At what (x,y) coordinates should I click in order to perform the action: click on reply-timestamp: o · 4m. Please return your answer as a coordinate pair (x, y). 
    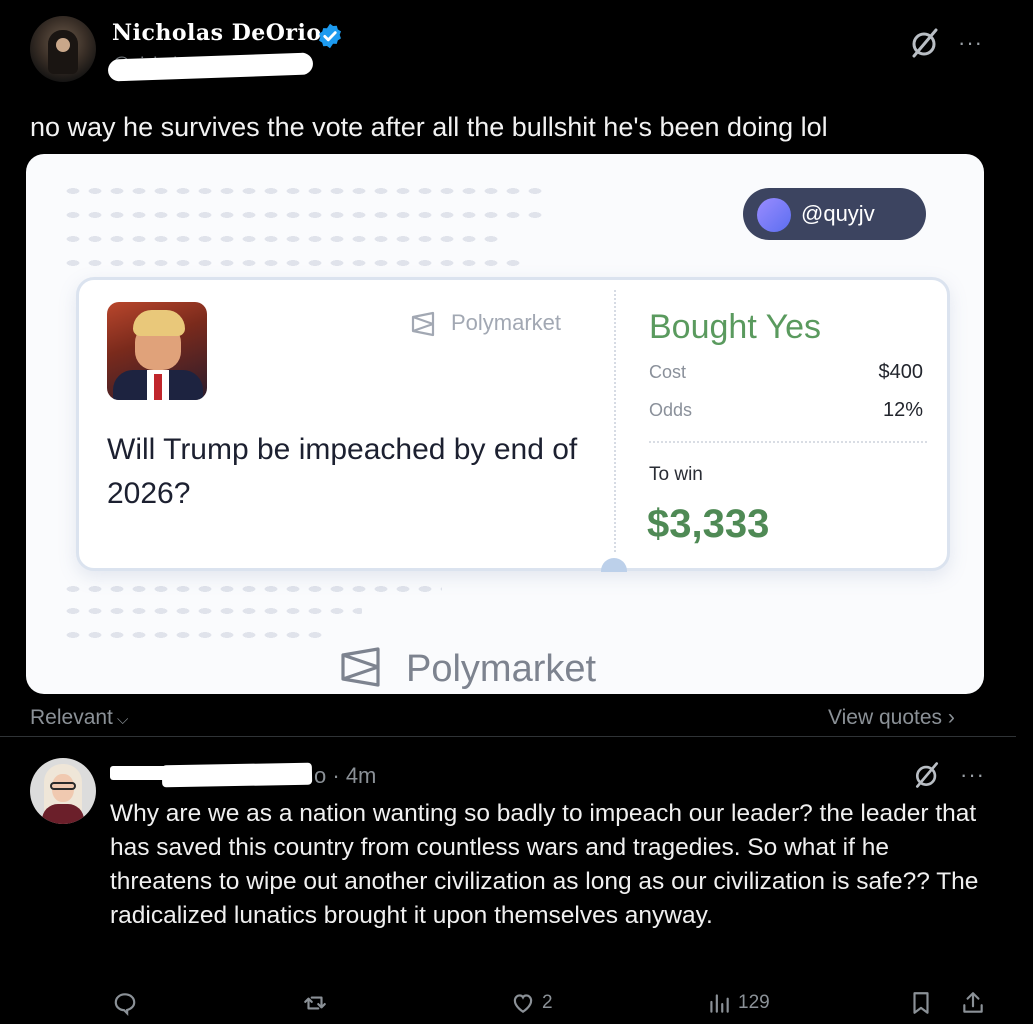
    Looking at the image, I should click on (345, 776).